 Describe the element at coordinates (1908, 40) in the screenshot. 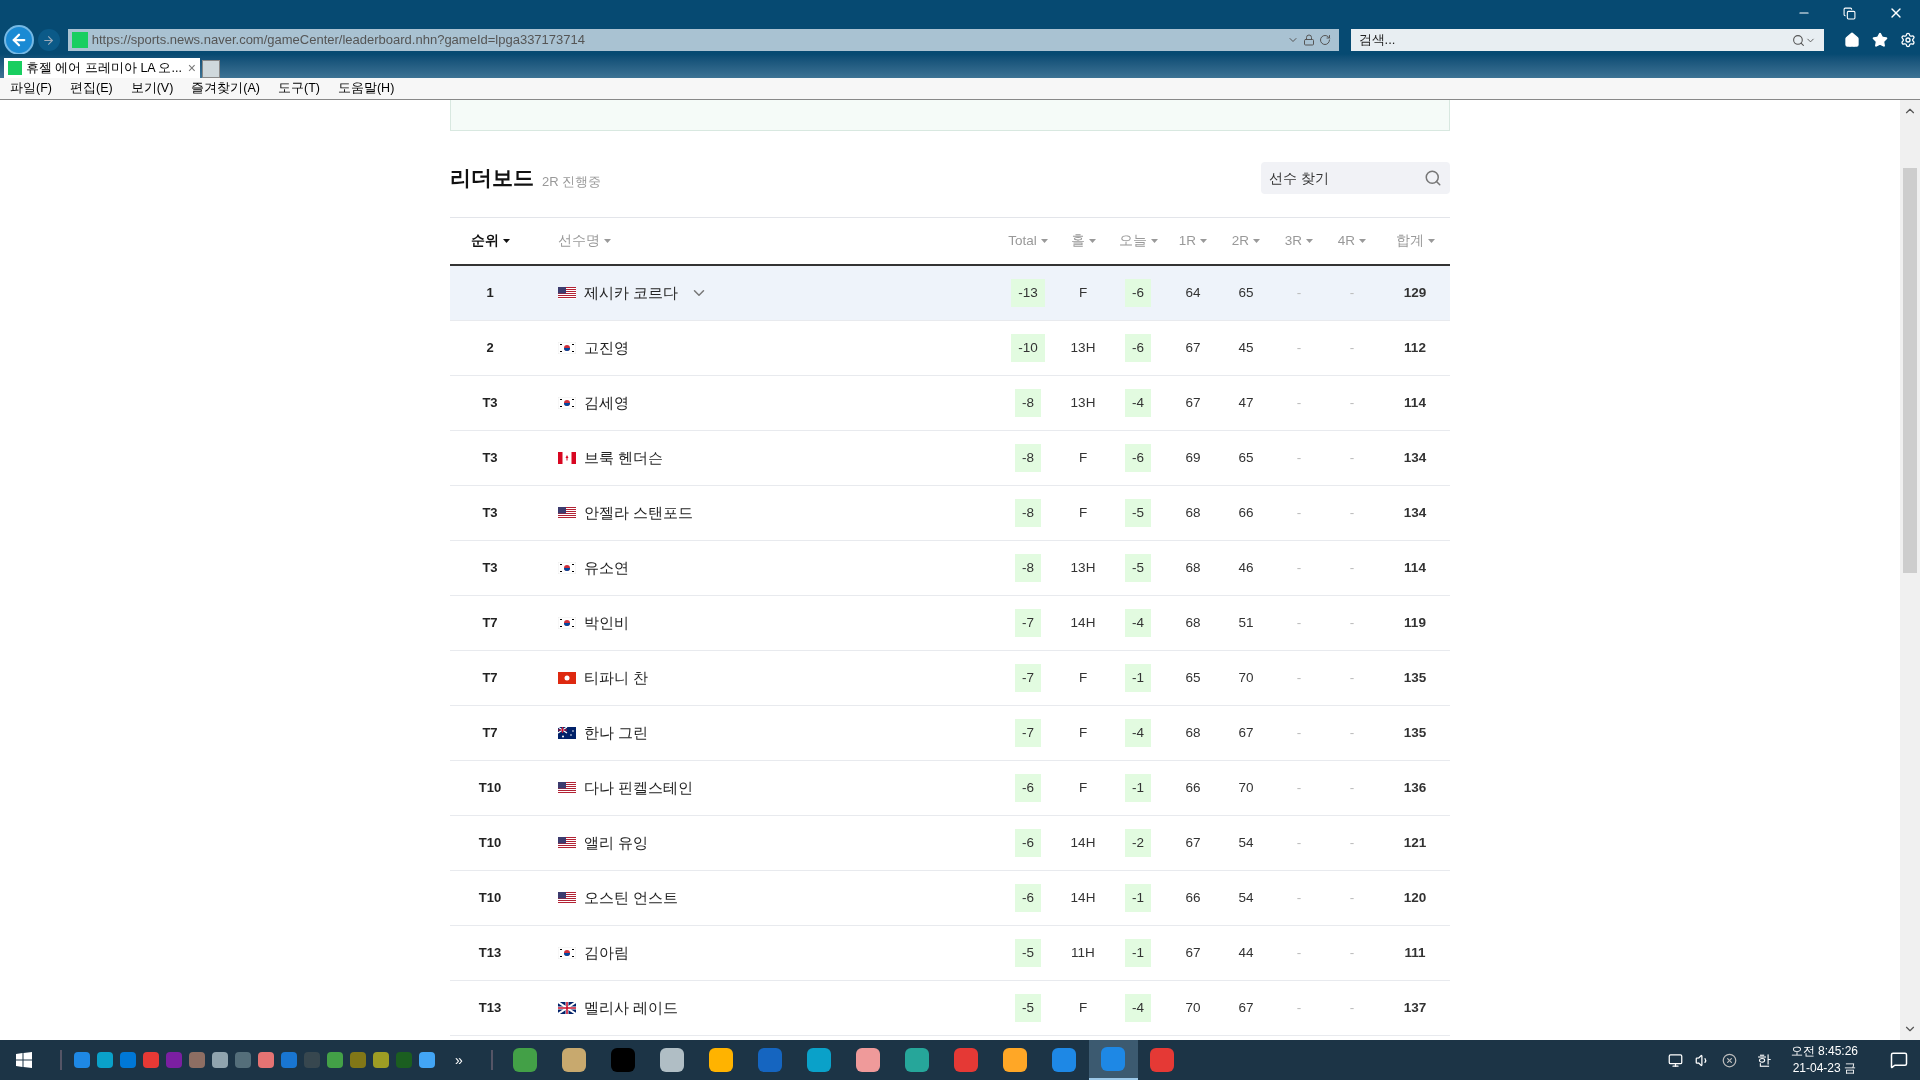

I see `settings-icon` at that location.